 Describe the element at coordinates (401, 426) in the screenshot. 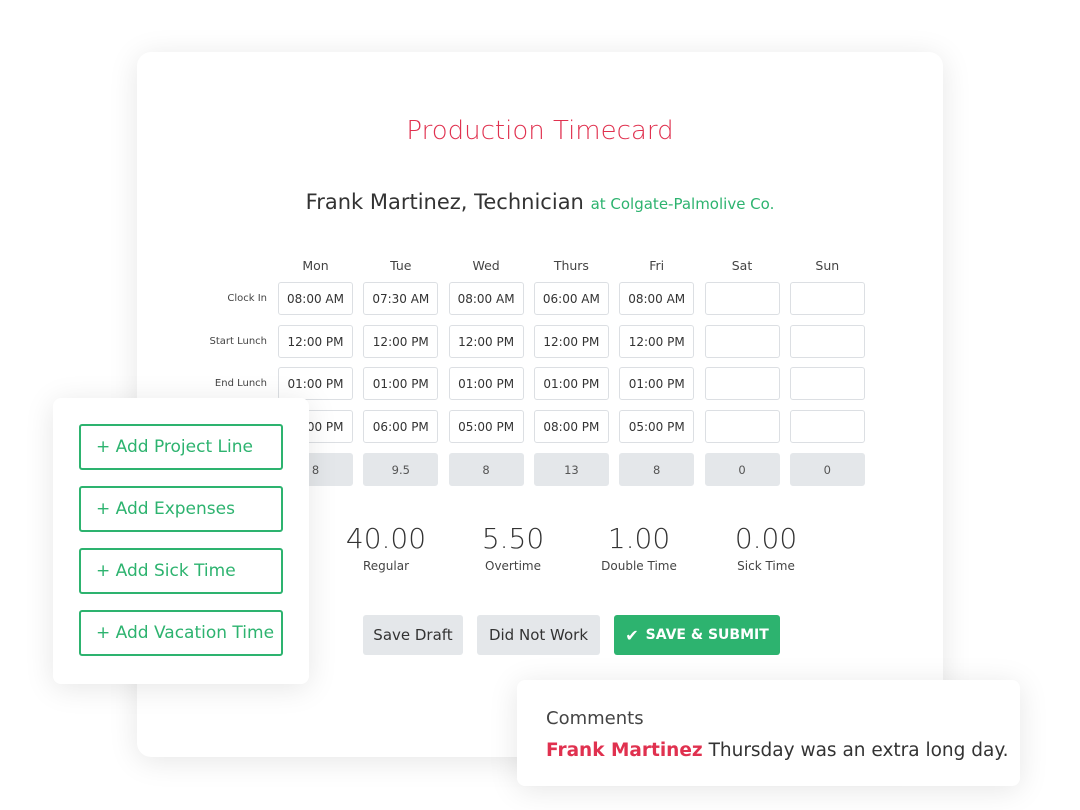

I see `time-input: 06:00 PM` at that location.